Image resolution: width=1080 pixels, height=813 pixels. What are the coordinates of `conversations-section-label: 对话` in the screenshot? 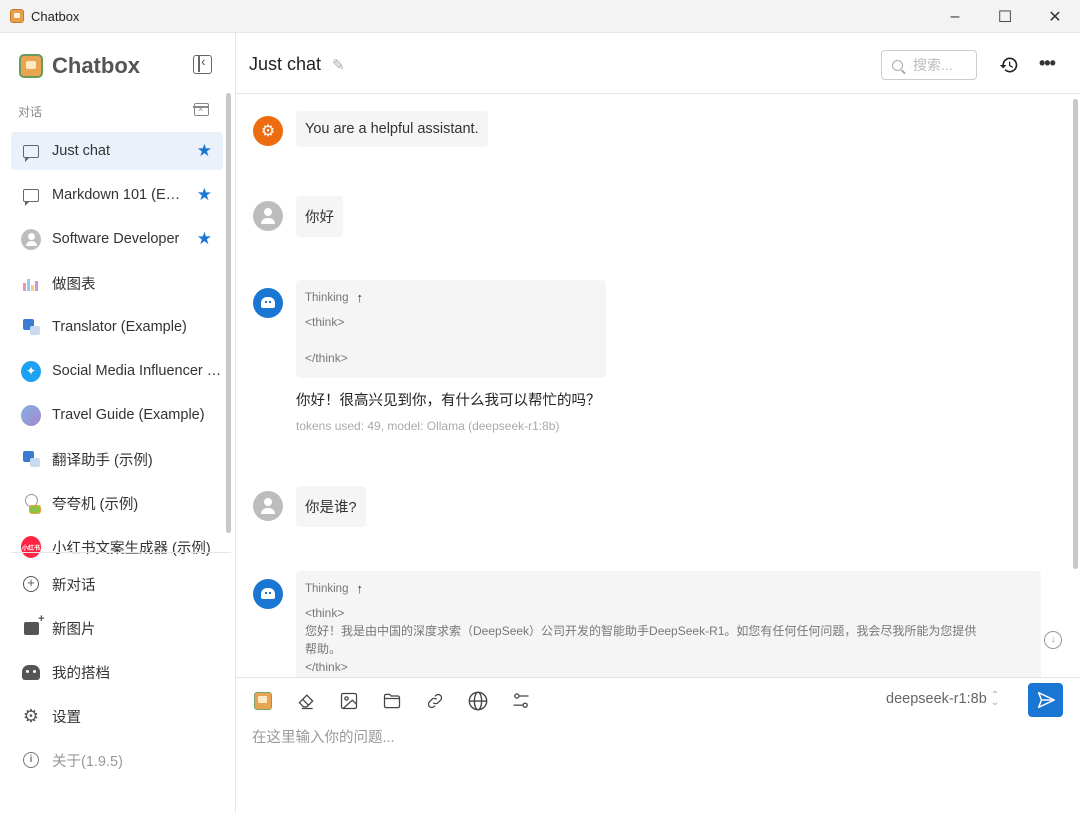 It's located at (30, 112).